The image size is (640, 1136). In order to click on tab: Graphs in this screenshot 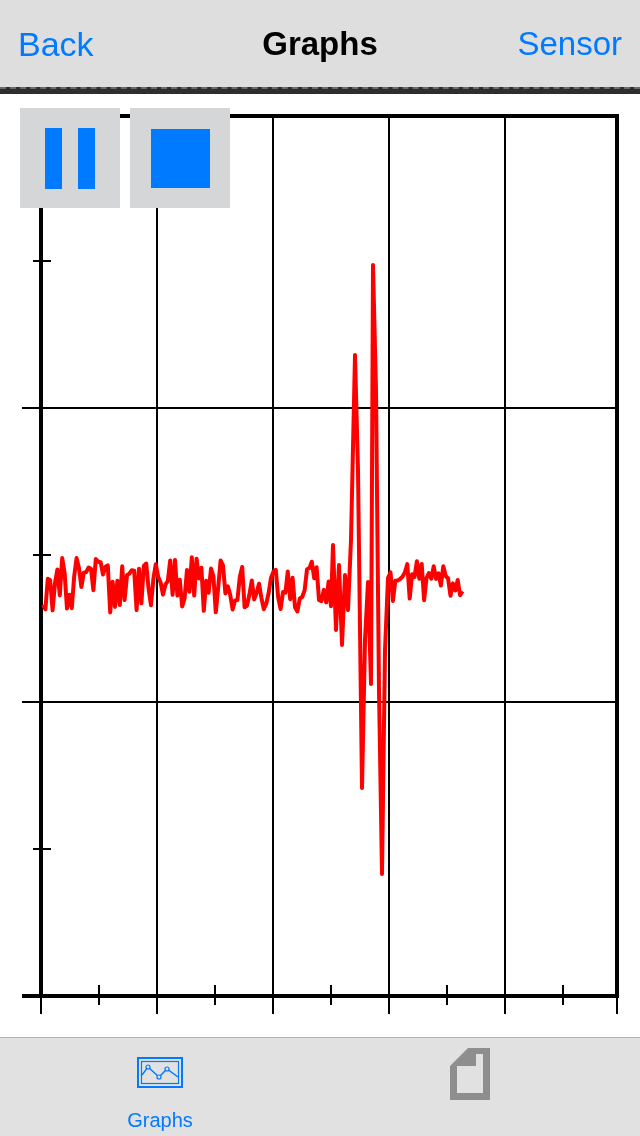, I will do `click(160, 1087)`.